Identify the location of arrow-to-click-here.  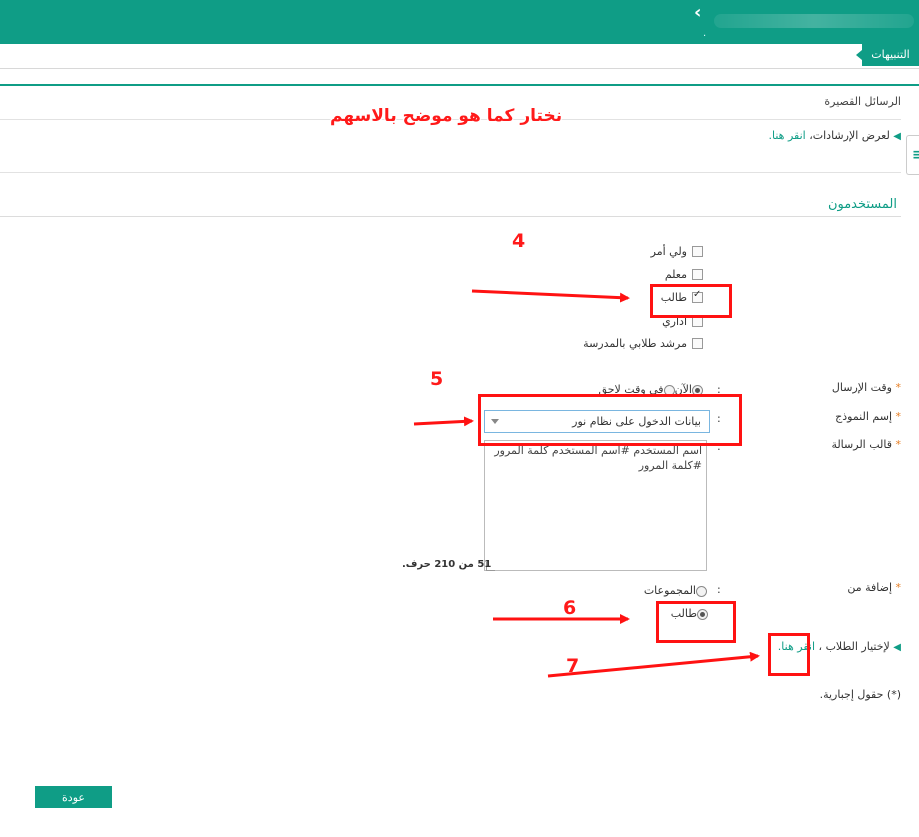
(653, 664).